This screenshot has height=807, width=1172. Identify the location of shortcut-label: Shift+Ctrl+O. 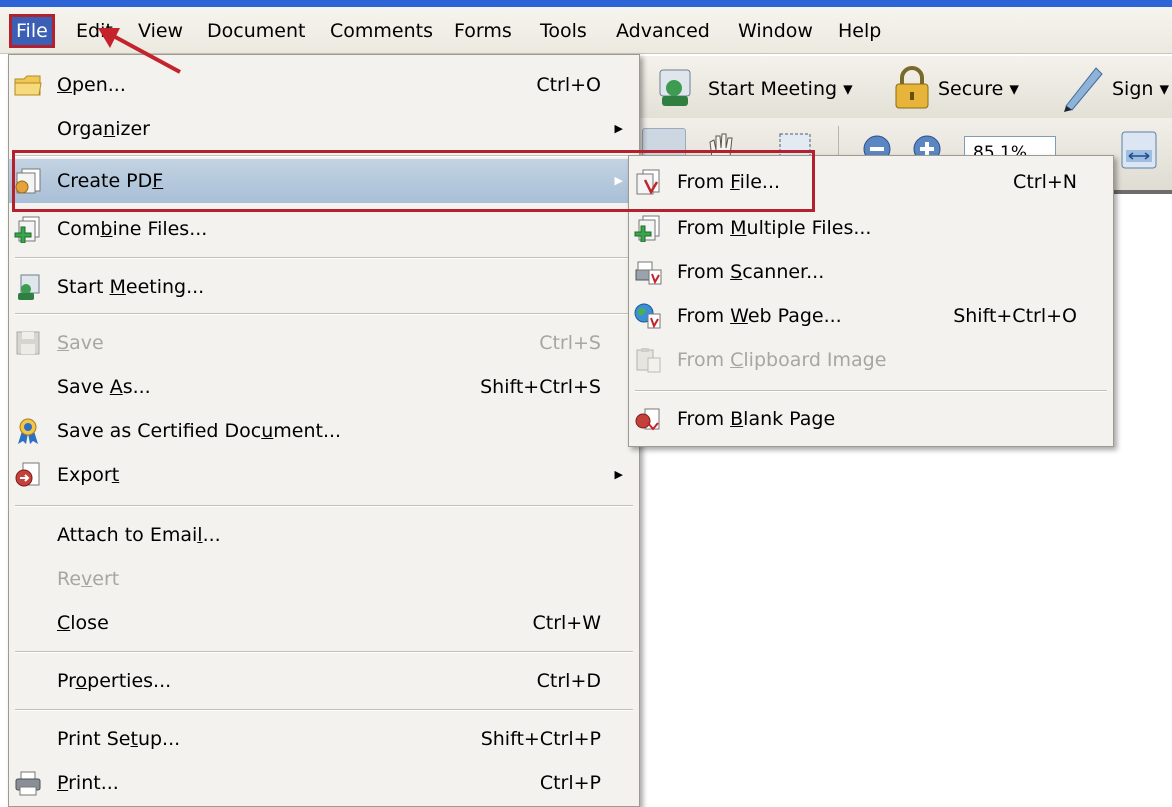
(1015, 316).